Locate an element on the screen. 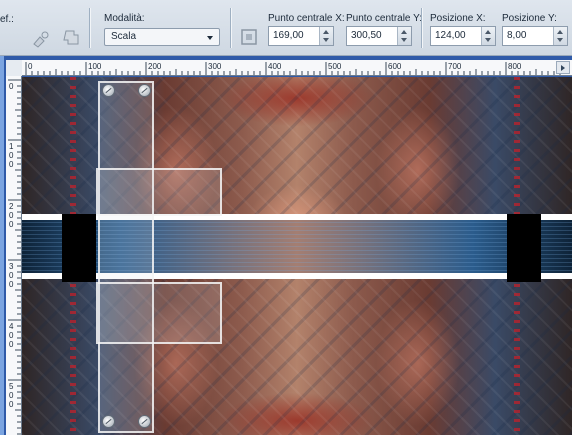 The image size is (572, 435). pos-y-label: Posizione Y: is located at coordinates (529, 18).